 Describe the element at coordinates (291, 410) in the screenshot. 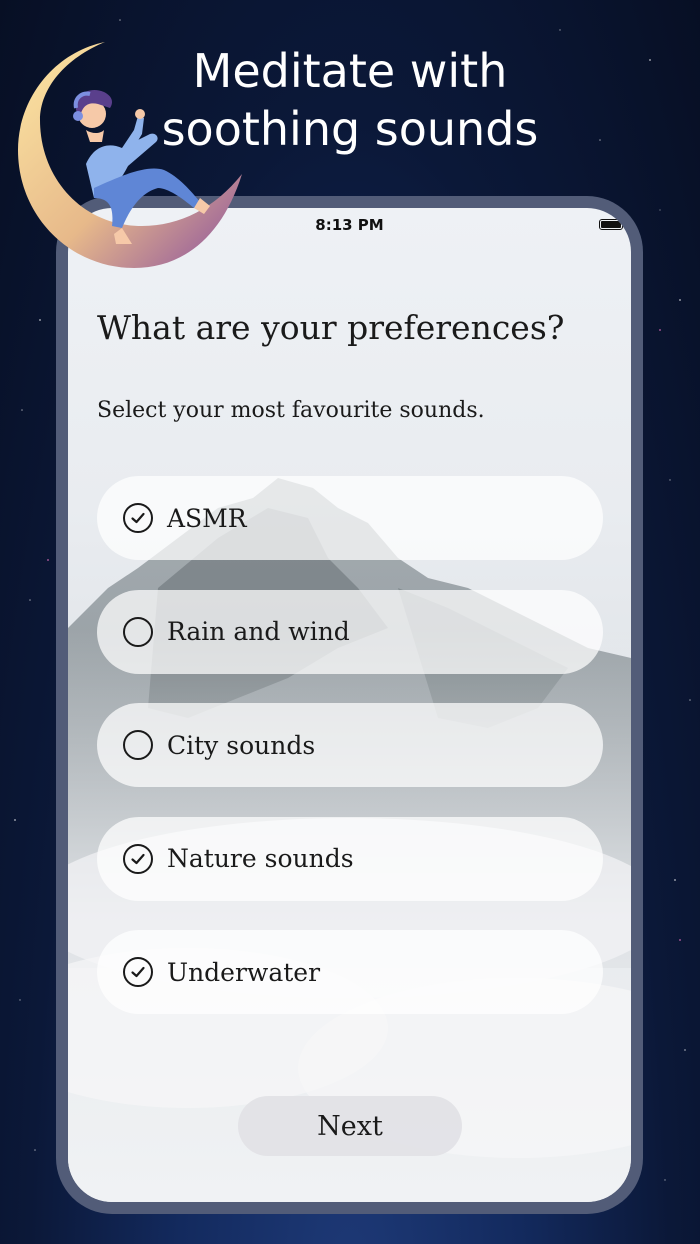

I see `page-subtitle: Select your most favourite sounds.` at that location.